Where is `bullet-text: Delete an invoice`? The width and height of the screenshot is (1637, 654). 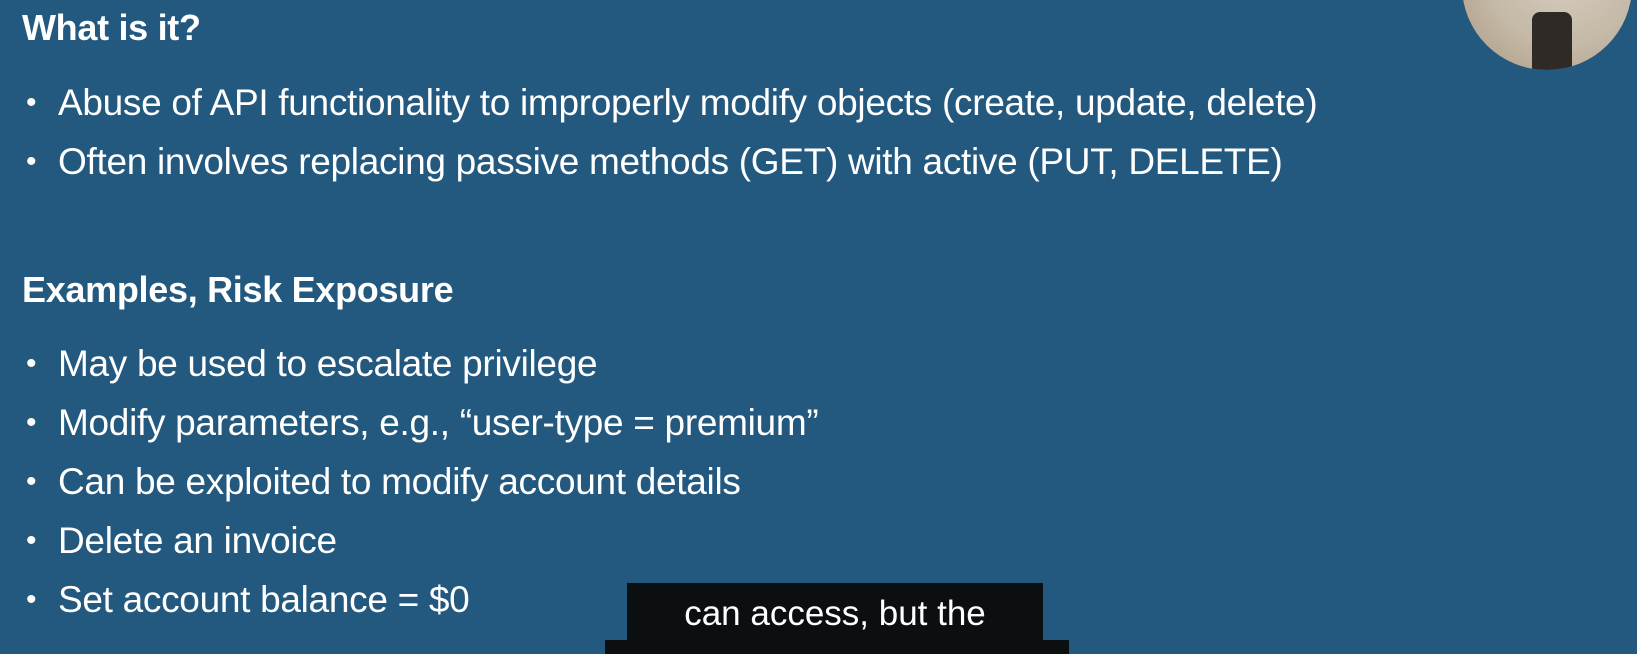 bullet-text: Delete an invoice is located at coordinates (197, 540).